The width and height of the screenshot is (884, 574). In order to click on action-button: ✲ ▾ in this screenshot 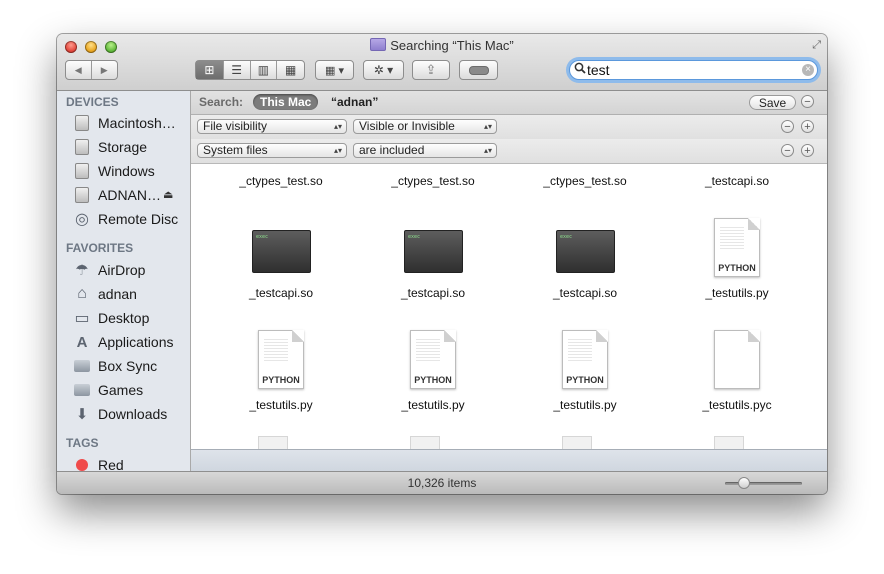, I will do `click(383, 70)`.